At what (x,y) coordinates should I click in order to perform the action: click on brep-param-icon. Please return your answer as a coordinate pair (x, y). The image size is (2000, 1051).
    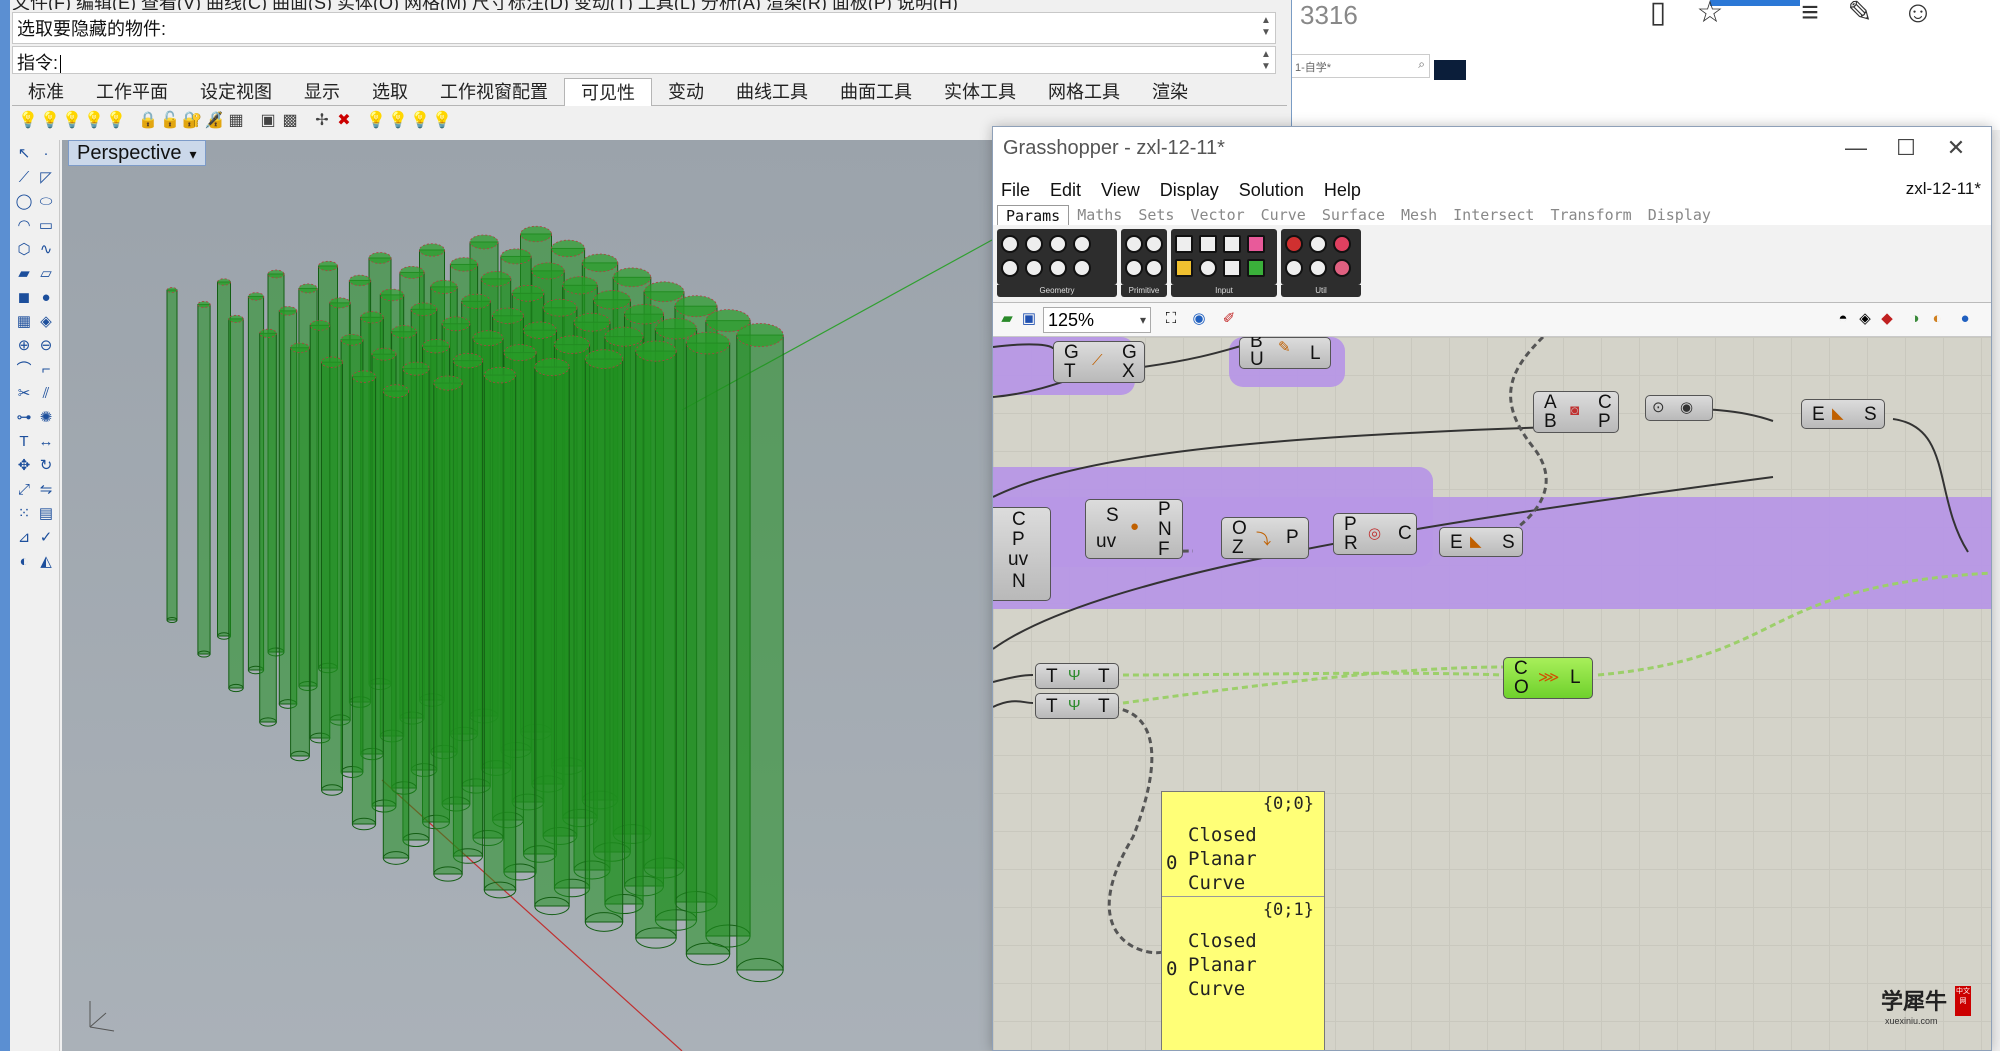
    Looking at the image, I should click on (1058, 268).